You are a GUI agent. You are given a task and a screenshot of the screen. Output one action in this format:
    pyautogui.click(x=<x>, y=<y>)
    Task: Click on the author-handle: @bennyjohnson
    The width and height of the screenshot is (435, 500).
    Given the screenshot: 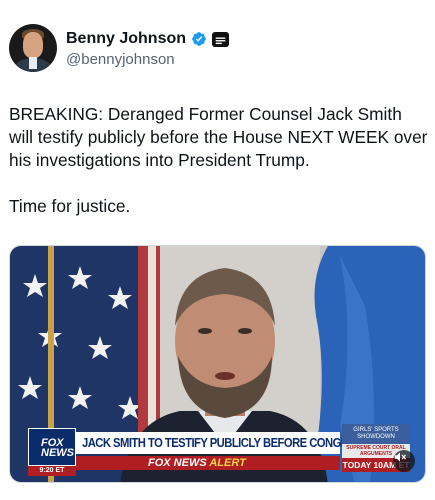 What is the action you would take?
    pyautogui.click(x=120, y=59)
    